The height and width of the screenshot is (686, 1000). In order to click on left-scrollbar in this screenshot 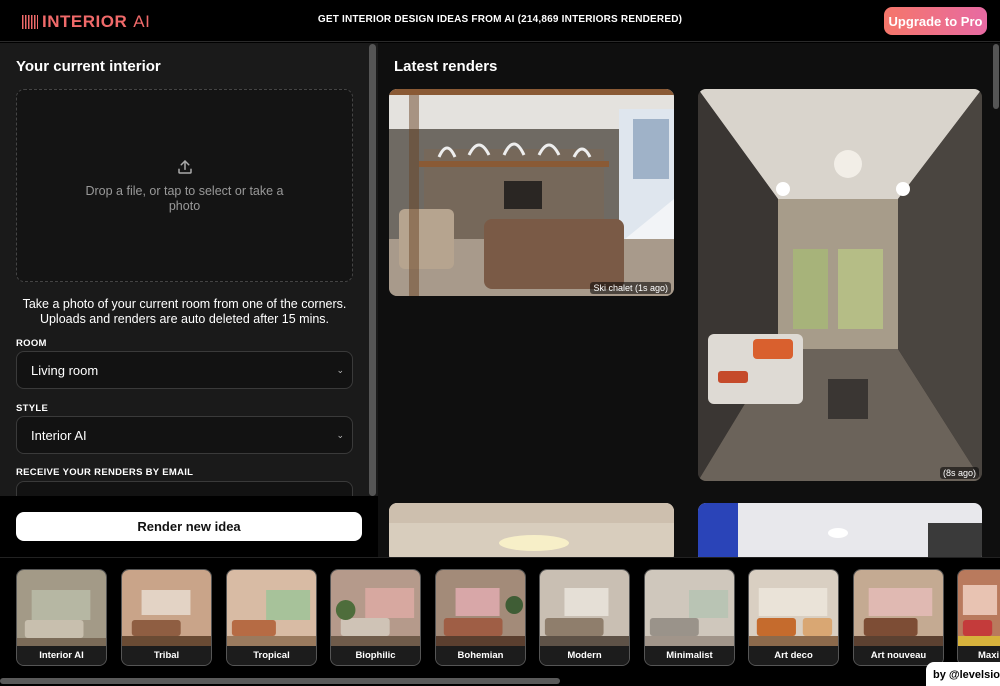, I will do `click(372, 270)`.